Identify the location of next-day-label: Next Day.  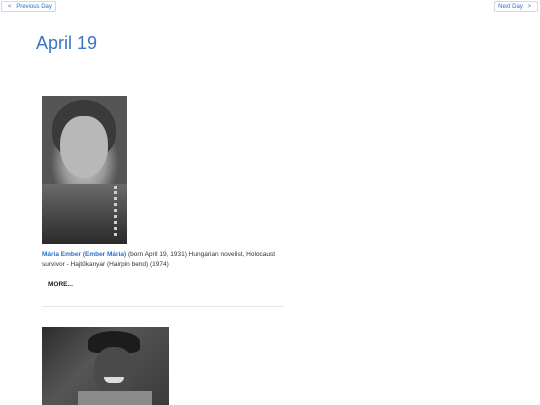
(510, 7).